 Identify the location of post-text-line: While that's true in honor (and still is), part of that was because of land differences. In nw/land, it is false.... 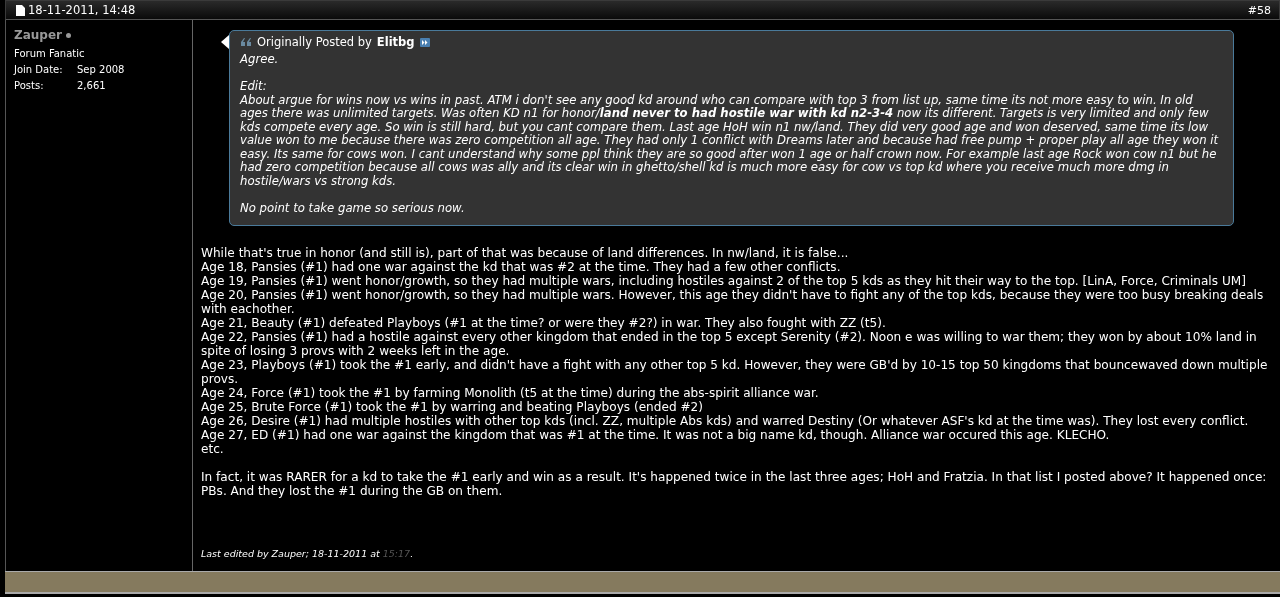
(525, 253).